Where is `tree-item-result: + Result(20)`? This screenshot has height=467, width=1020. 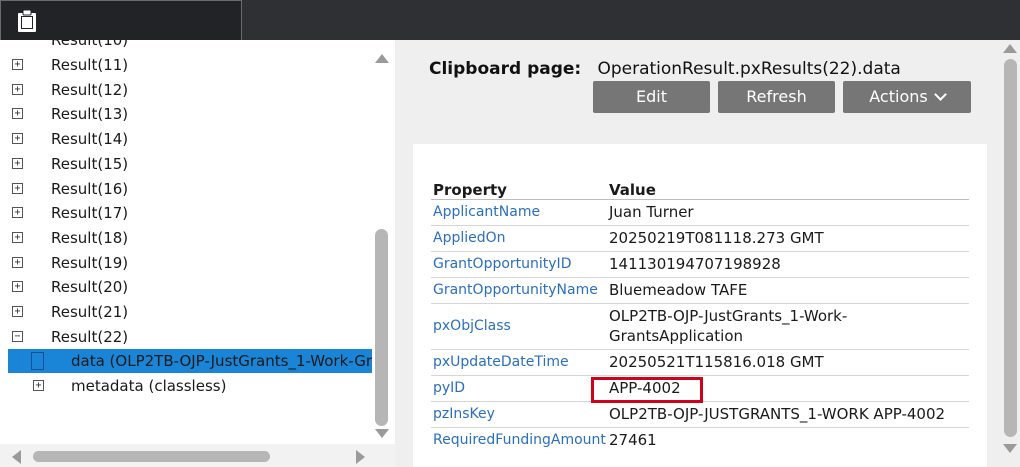 tree-item-result: + Result(20) is located at coordinates (190, 287).